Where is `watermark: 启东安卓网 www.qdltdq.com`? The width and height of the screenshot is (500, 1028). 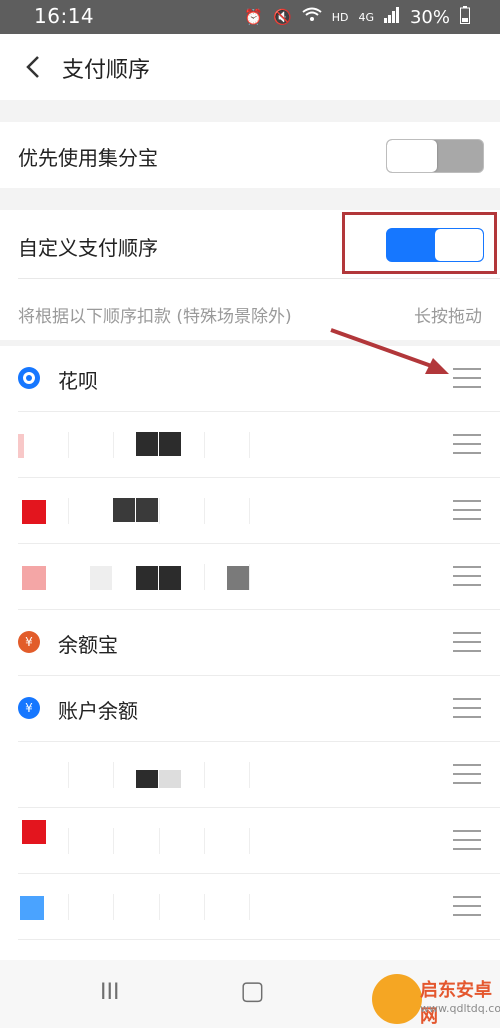
watermark: 启东安卓网 www.qdltdq.com is located at coordinates (420, 999).